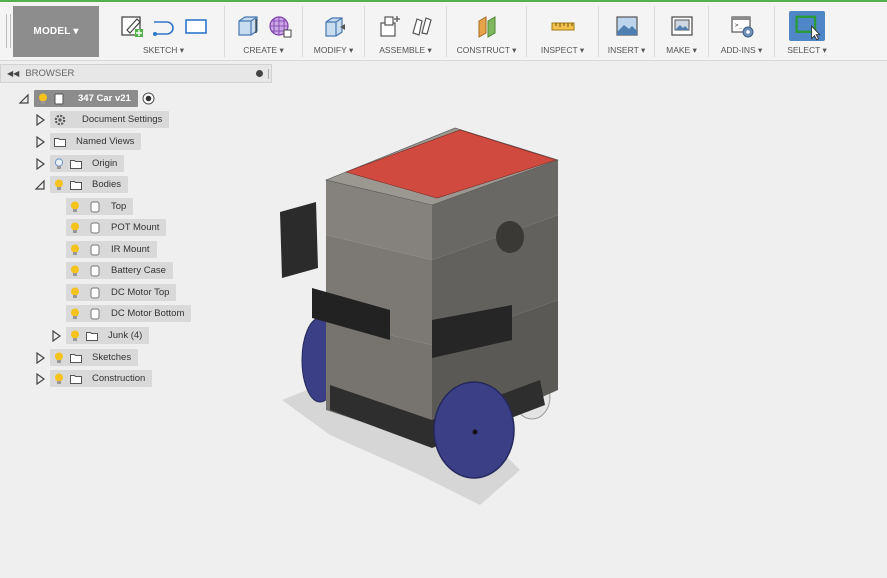 This screenshot has width=887, height=578. Describe the element at coordinates (562, 50) in the screenshot. I see `inspect-label: INSPECT ▾` at that location.